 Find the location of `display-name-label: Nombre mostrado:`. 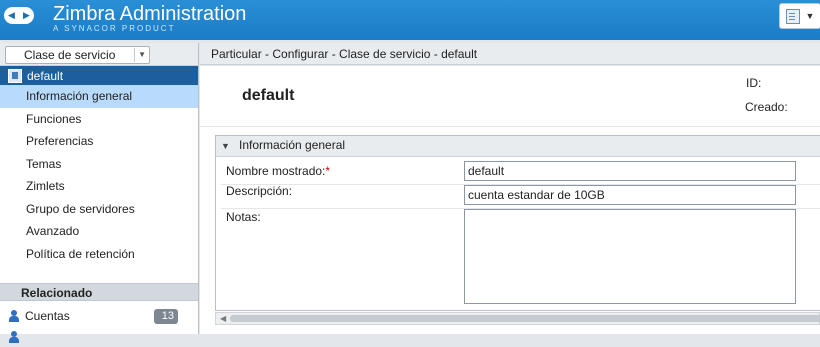

display-name-label: Nombre mostrado: is located at coordinates (276, 171).